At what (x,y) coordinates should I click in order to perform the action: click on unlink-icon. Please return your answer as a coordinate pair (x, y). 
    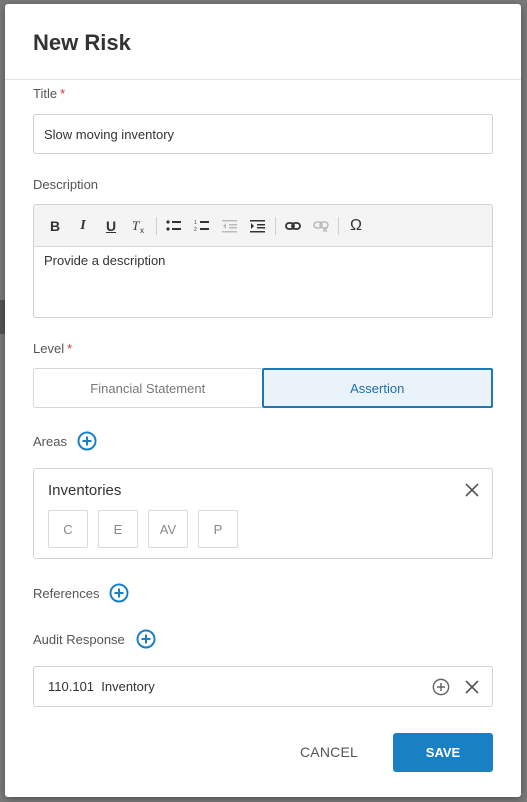
    Looking at the image, I should click on (321, 226).